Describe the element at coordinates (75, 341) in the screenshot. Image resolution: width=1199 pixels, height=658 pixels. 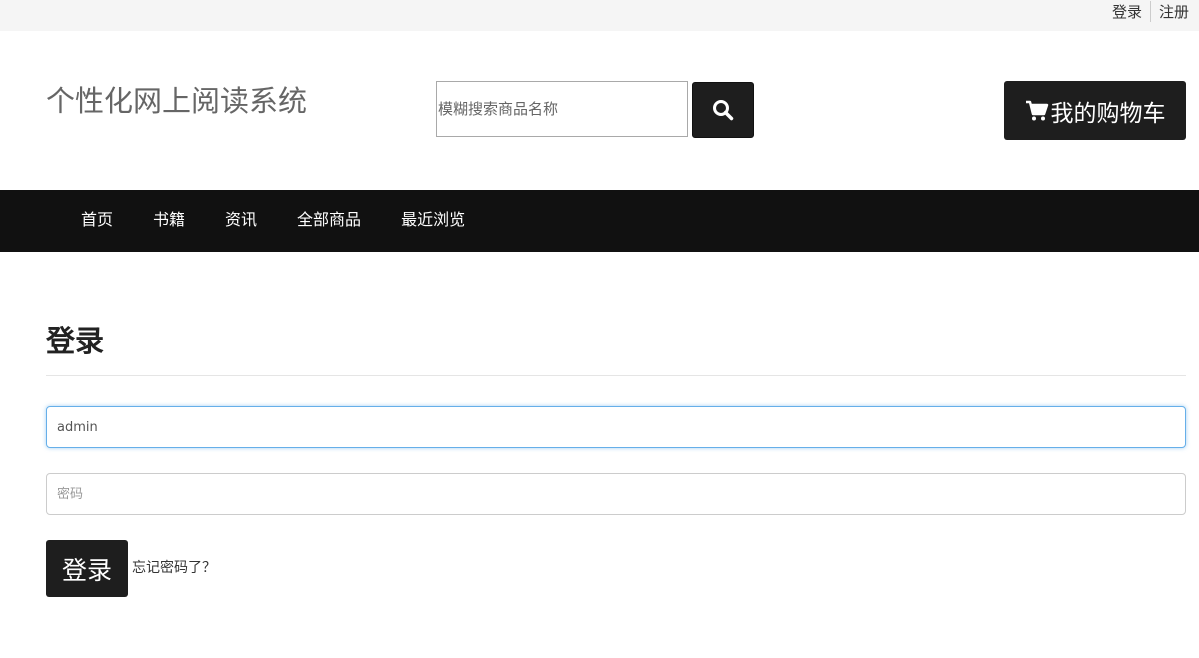
I see `page-title: 登录` at that location.